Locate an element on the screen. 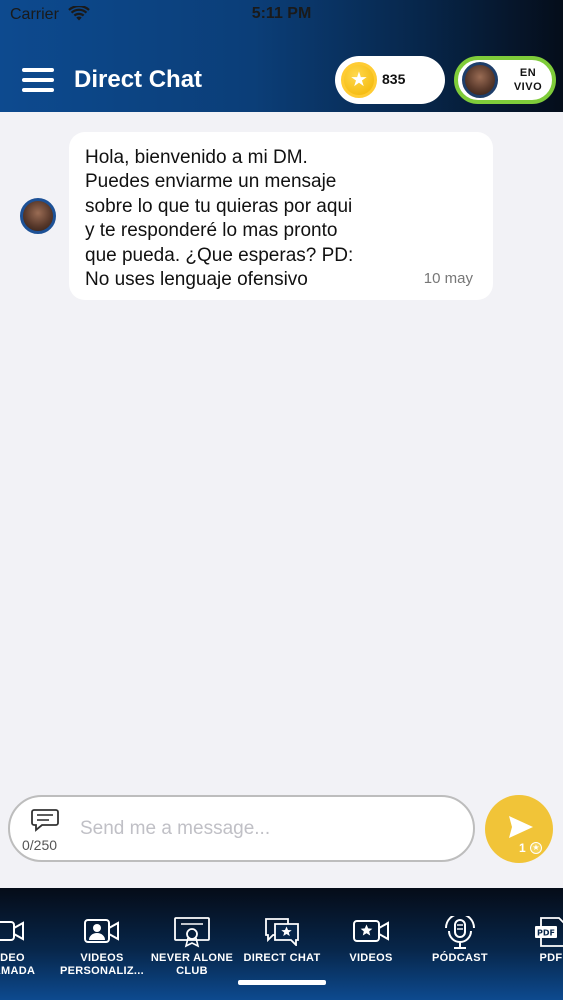 This screenshot has width=563, height=1000. message-composer: 0/250 is located at coordinates (241, 828).